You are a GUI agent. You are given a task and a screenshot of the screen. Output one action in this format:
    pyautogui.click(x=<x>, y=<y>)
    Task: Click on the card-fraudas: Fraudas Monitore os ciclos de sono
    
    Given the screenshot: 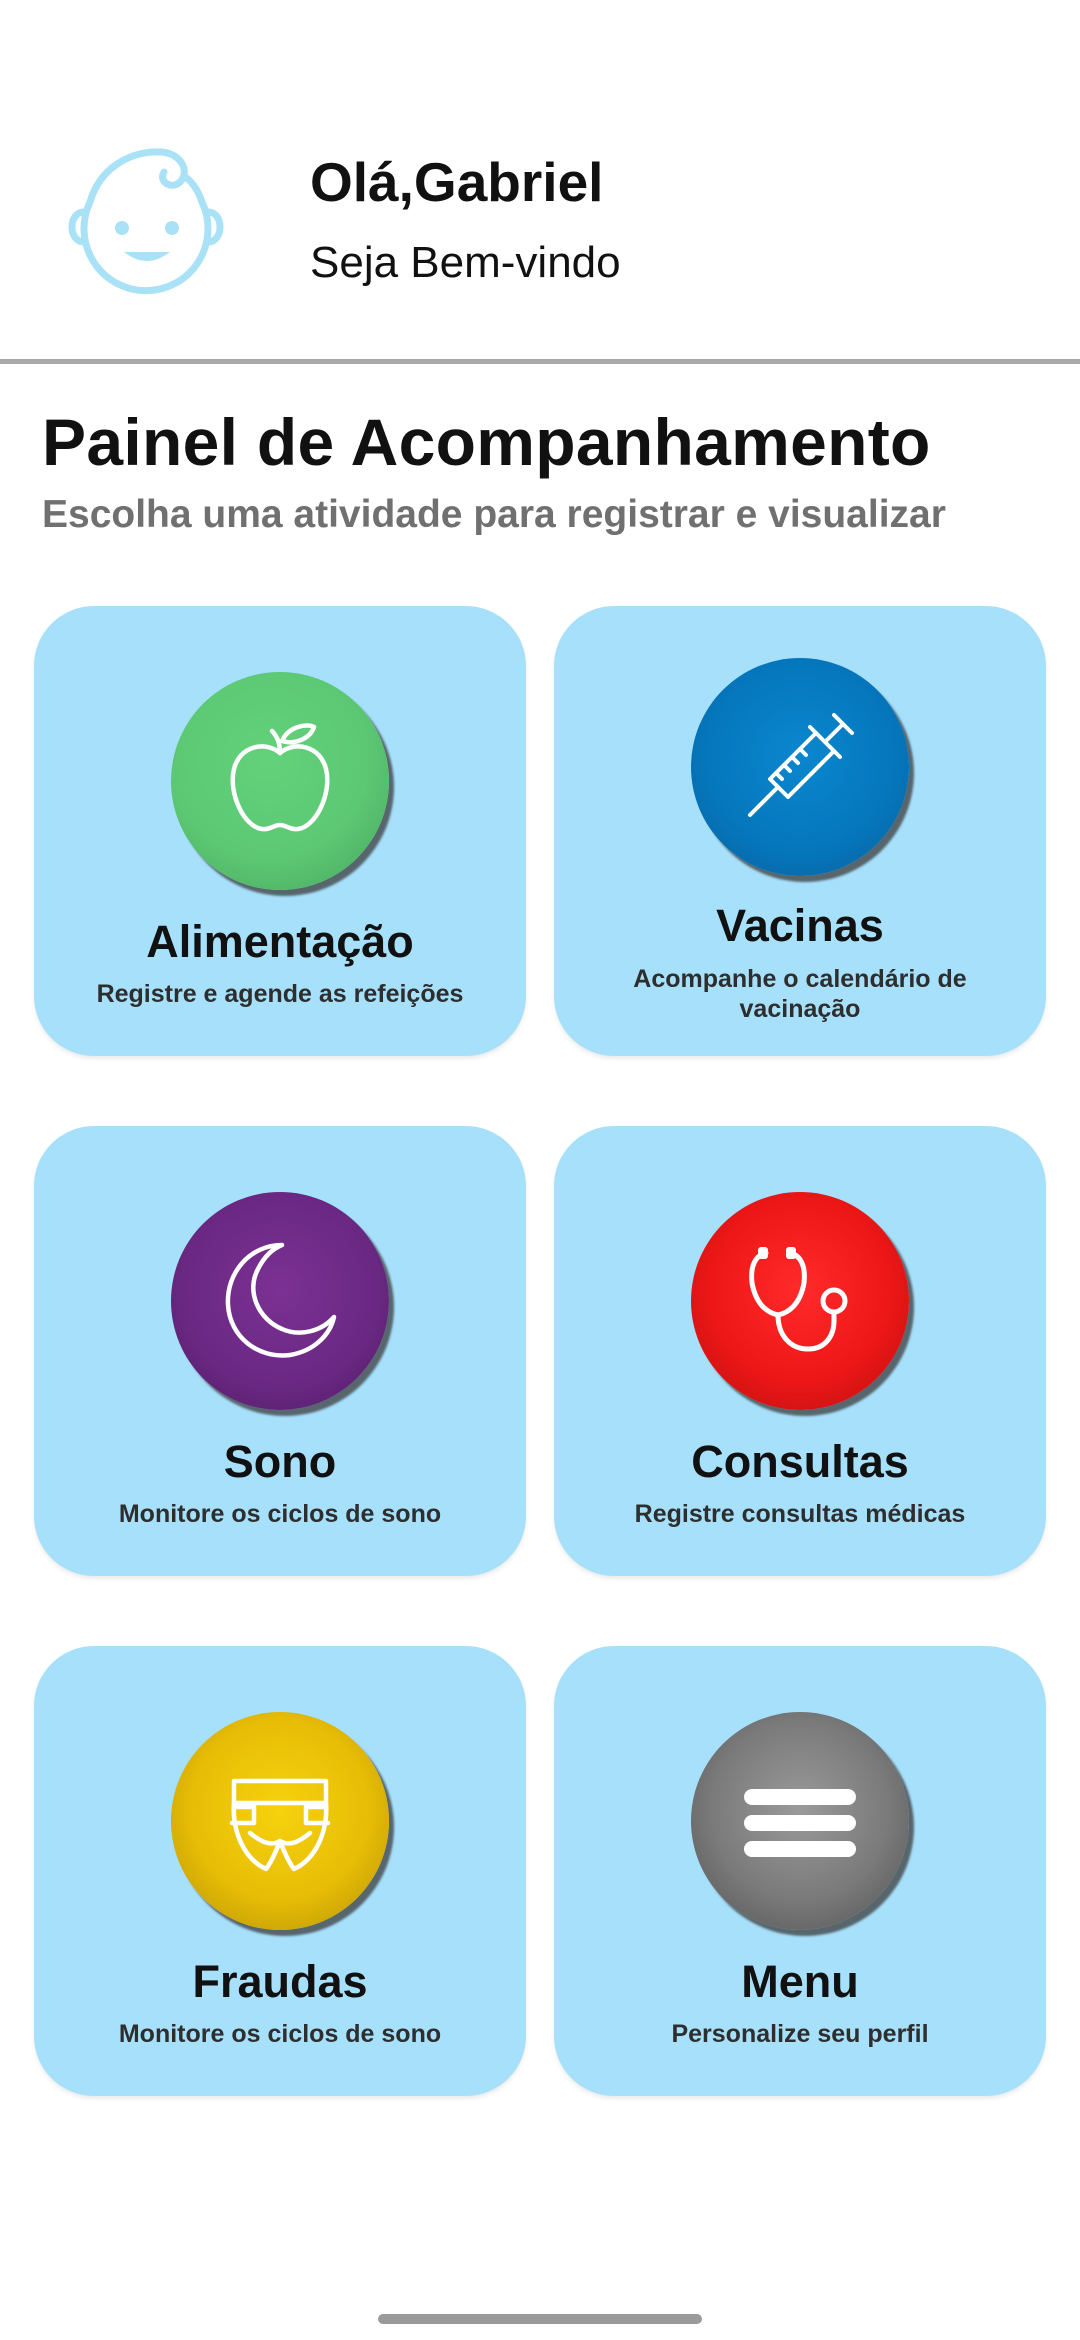 What is the action you would take?
    pyautogui.click(x=280, y=1871)
    